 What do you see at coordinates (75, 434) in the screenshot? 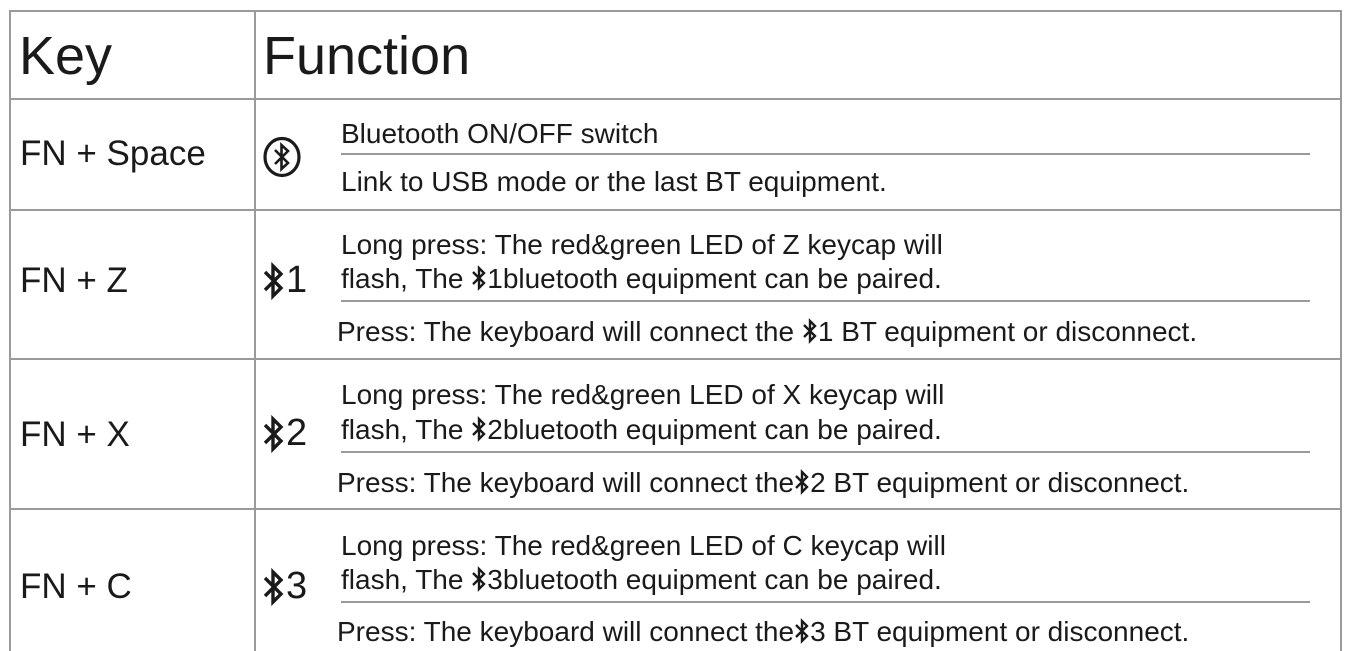
I see `row-key: FN + X` at bounding box center [75, 434].